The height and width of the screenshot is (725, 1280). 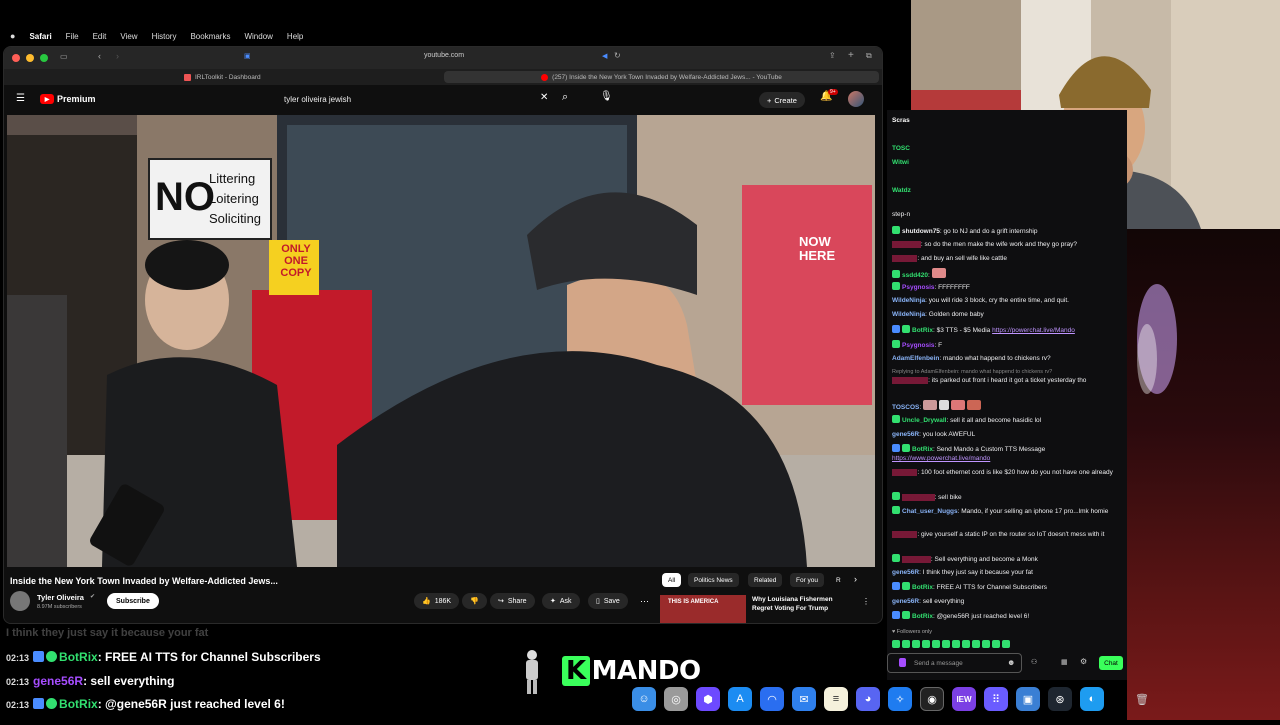 What do you see at coordinates (676, 699) in the screenshot?
I see `launchpad-icon: ◎` at bounding box center [676, 699].